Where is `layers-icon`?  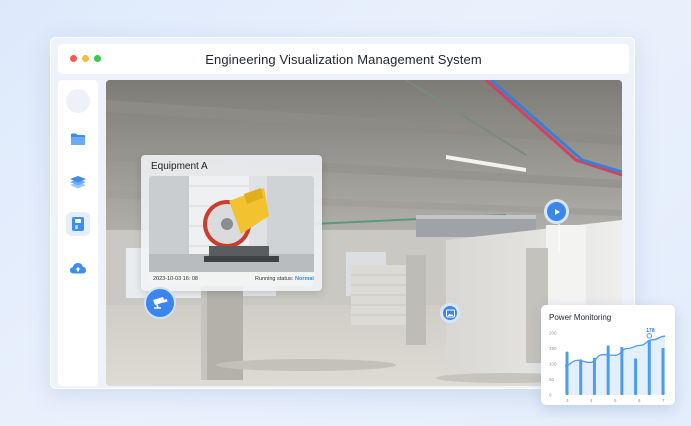 layers-icon is located at coordinates (78, 182).